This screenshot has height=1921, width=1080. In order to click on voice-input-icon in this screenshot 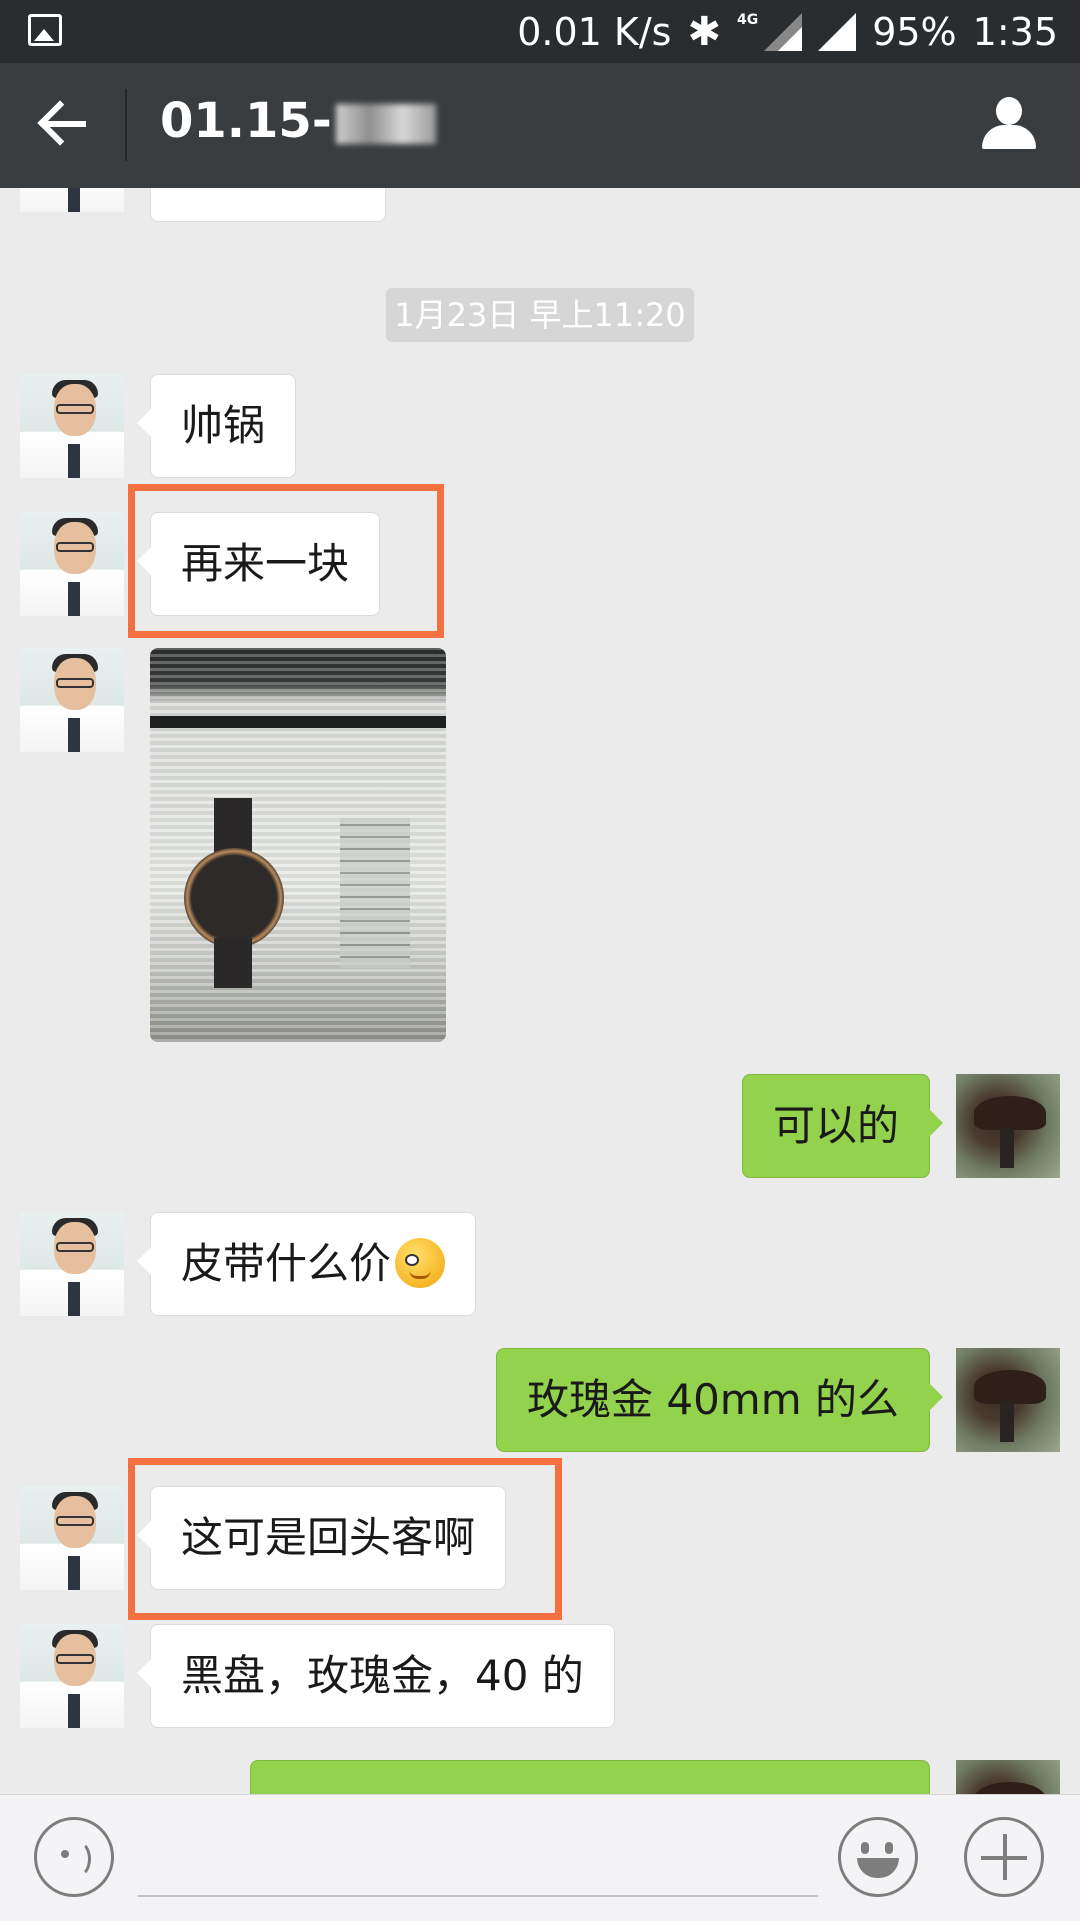, I will do `click(74, 1857)`.